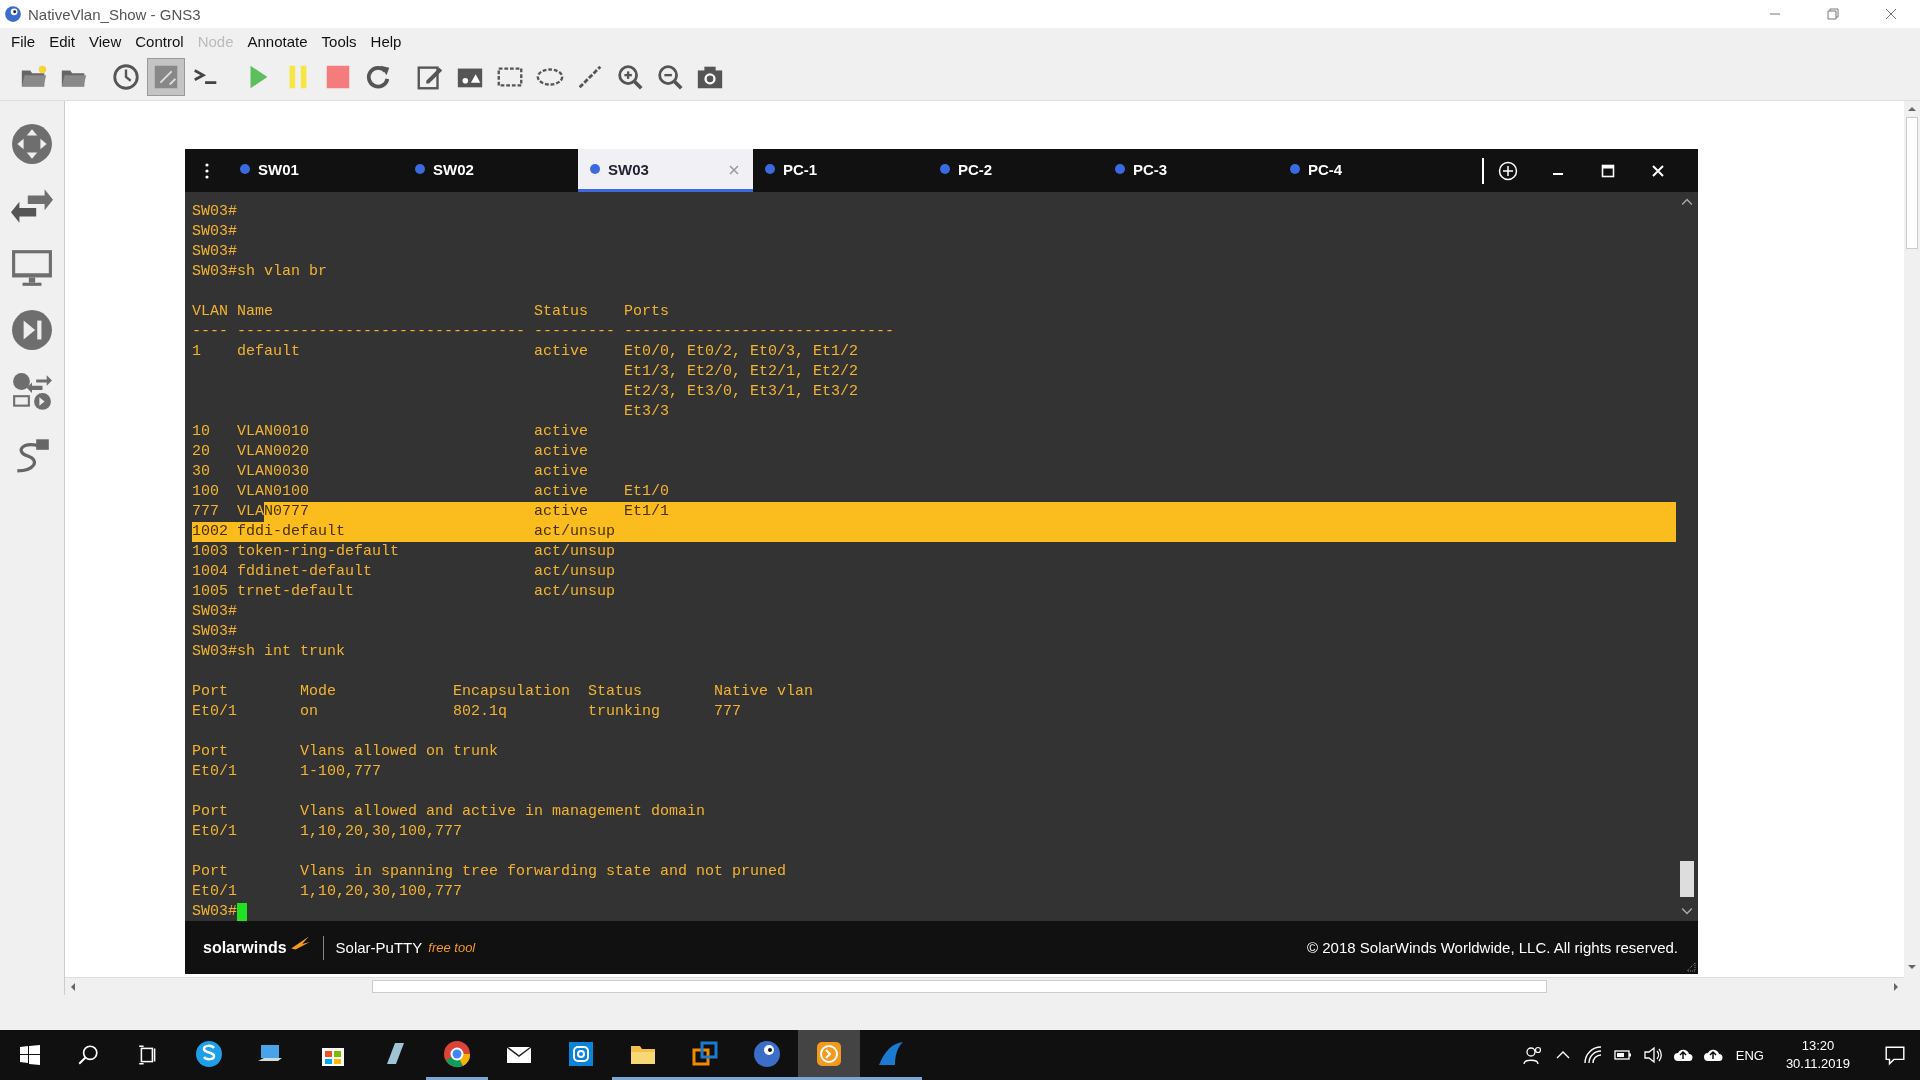 The image size is (1920, 1080). Describe the element at coordinates (1818, 1046) in the screenshot. I see `clock-time: 13:20` at that location.